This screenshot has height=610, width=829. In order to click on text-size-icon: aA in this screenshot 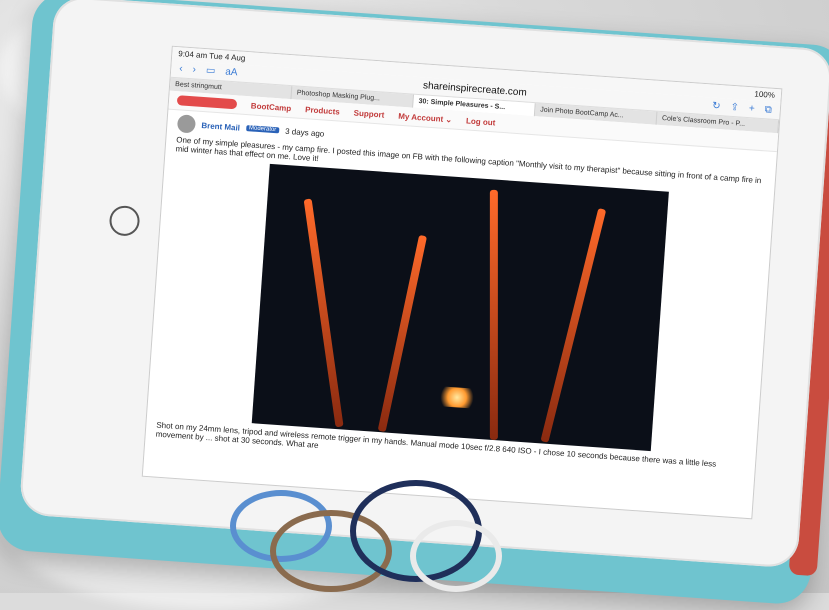, I will do `click(231, 73)`.